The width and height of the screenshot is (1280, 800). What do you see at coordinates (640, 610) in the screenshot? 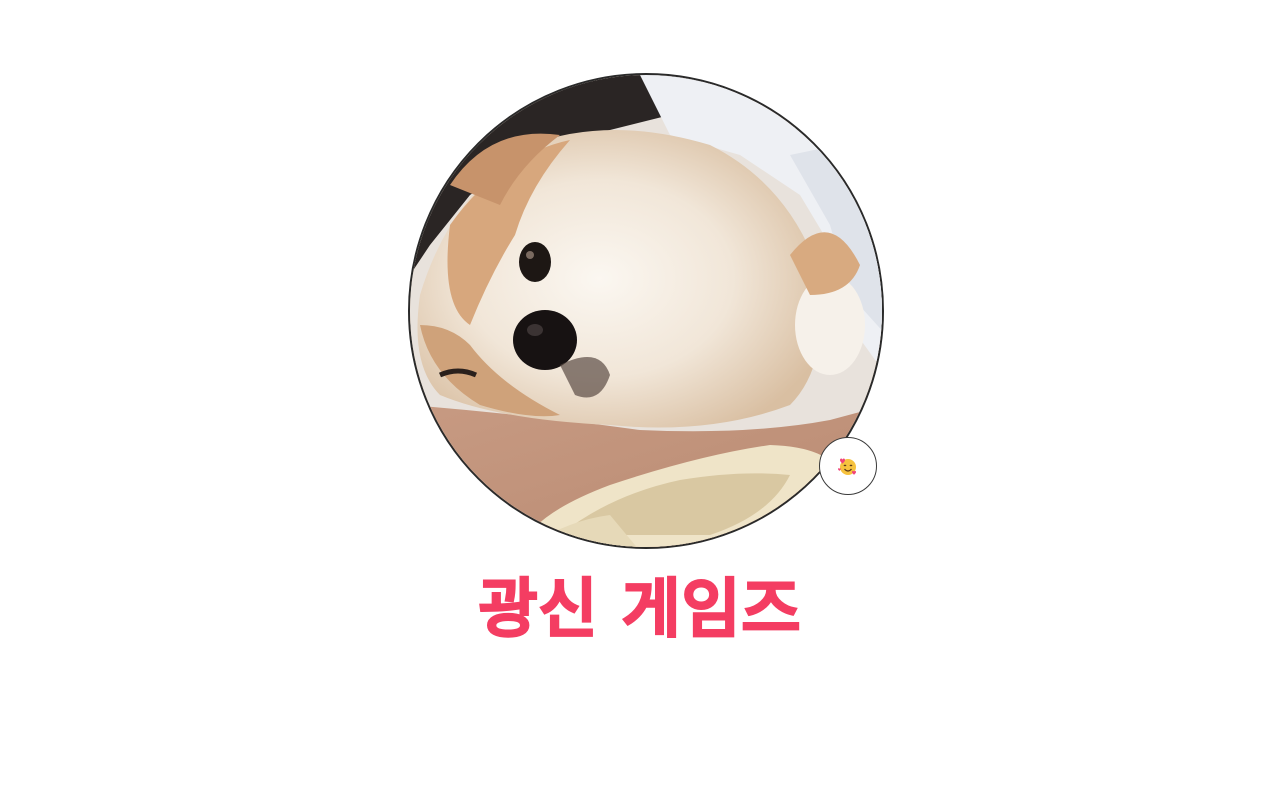
I see `profile-display-name: 광신 게임즈` at bounding box center [640, 610].